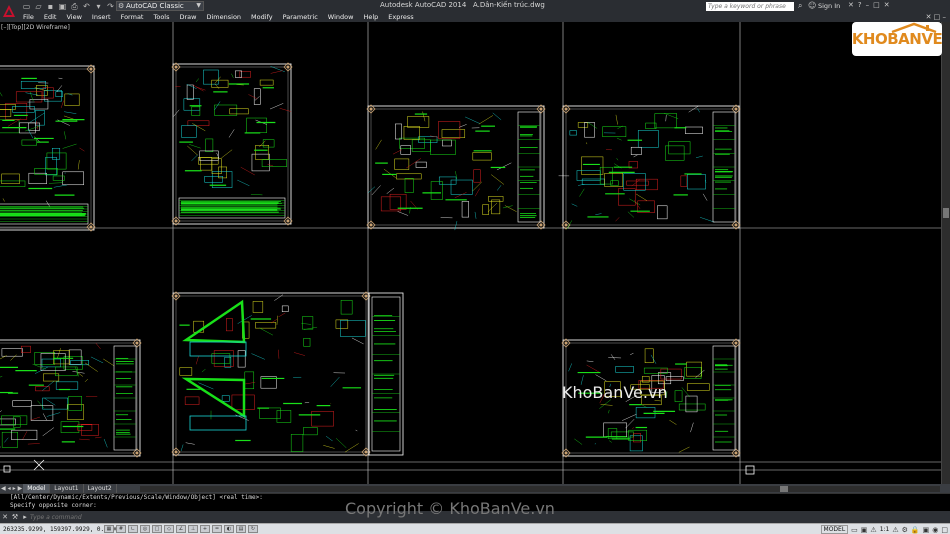 This screenshot has height=534, width=950. I want to click on annotation-visibility-icon: ⚠, so click(895, 530).